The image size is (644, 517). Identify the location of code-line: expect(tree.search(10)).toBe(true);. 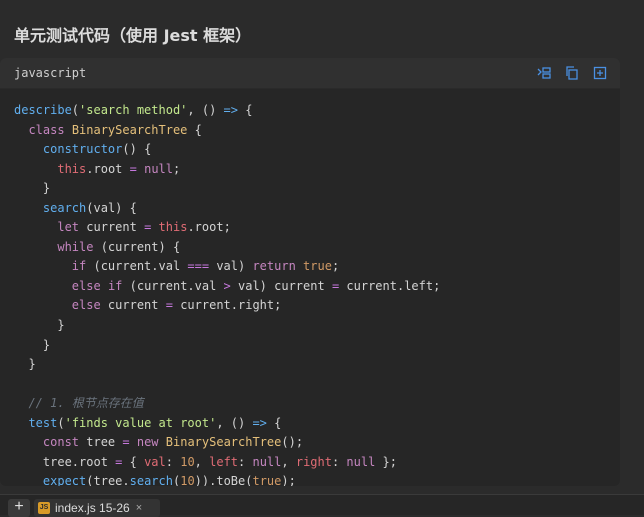
(169, 480).